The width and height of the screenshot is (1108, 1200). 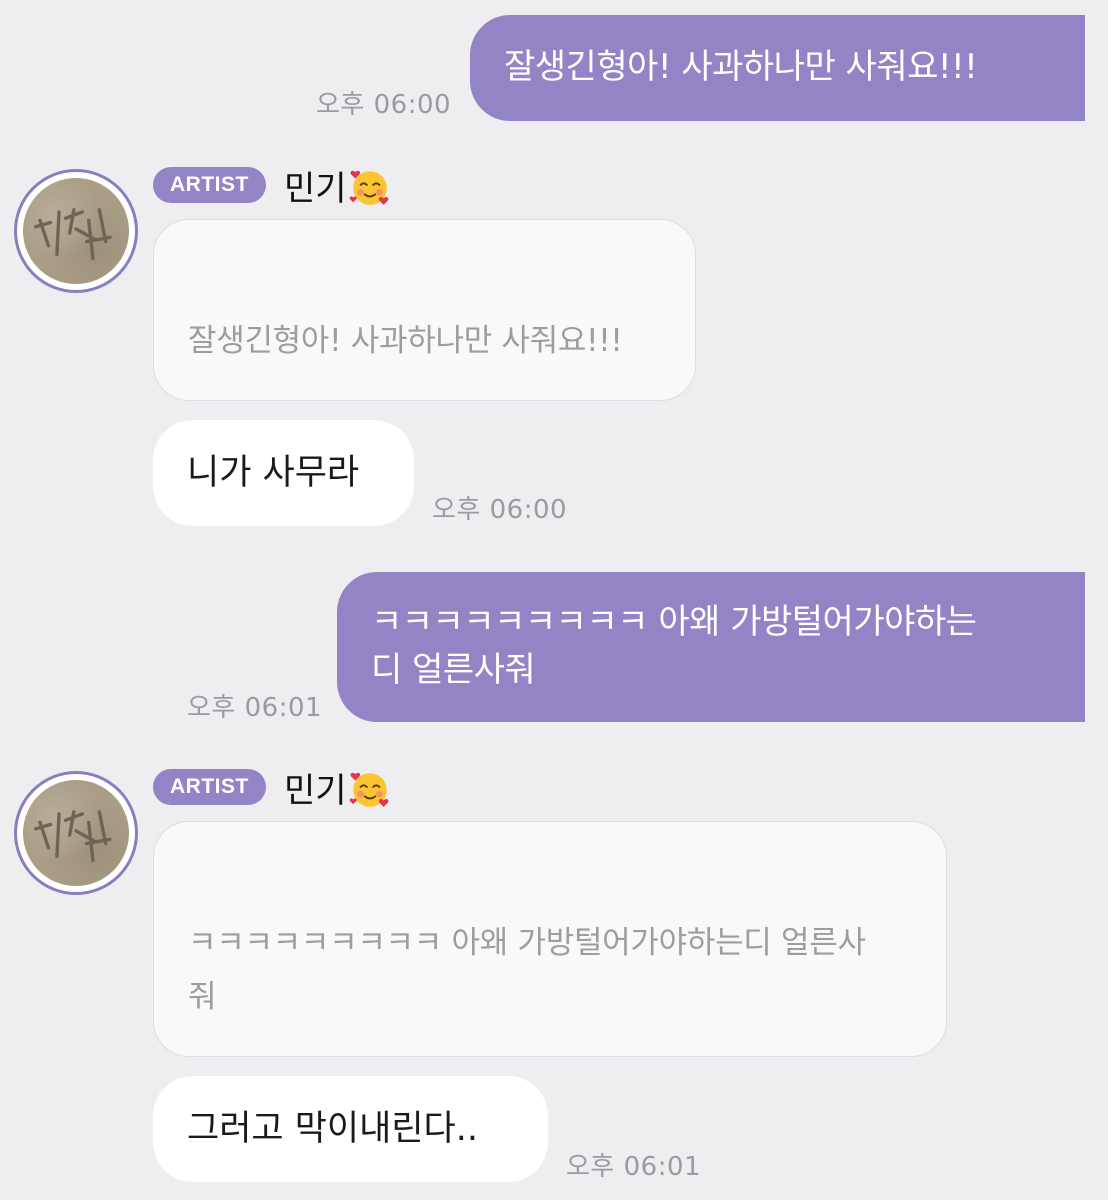 I want to click on outgoing-message-bubble: 잘생긴형아! 사과하나만 사줘요!!!, so click(x=777, y=68).